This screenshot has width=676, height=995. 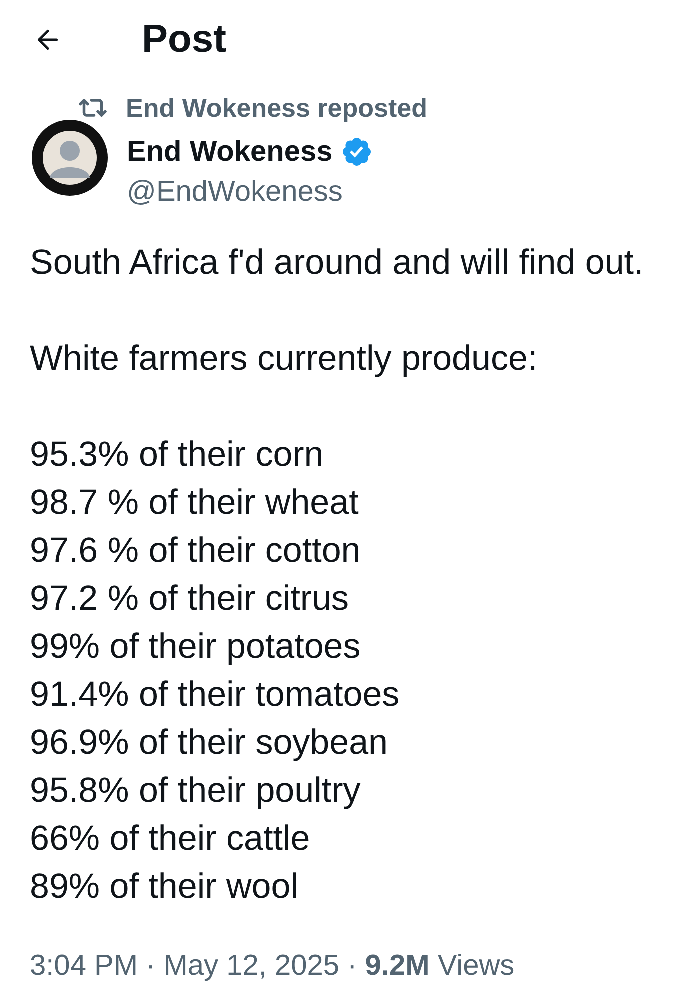 What do you see at coordinates (190, 599) in the screenshot?
I see `stat-line: 97.2 % of their citrus` at bounding box center [190, 599].